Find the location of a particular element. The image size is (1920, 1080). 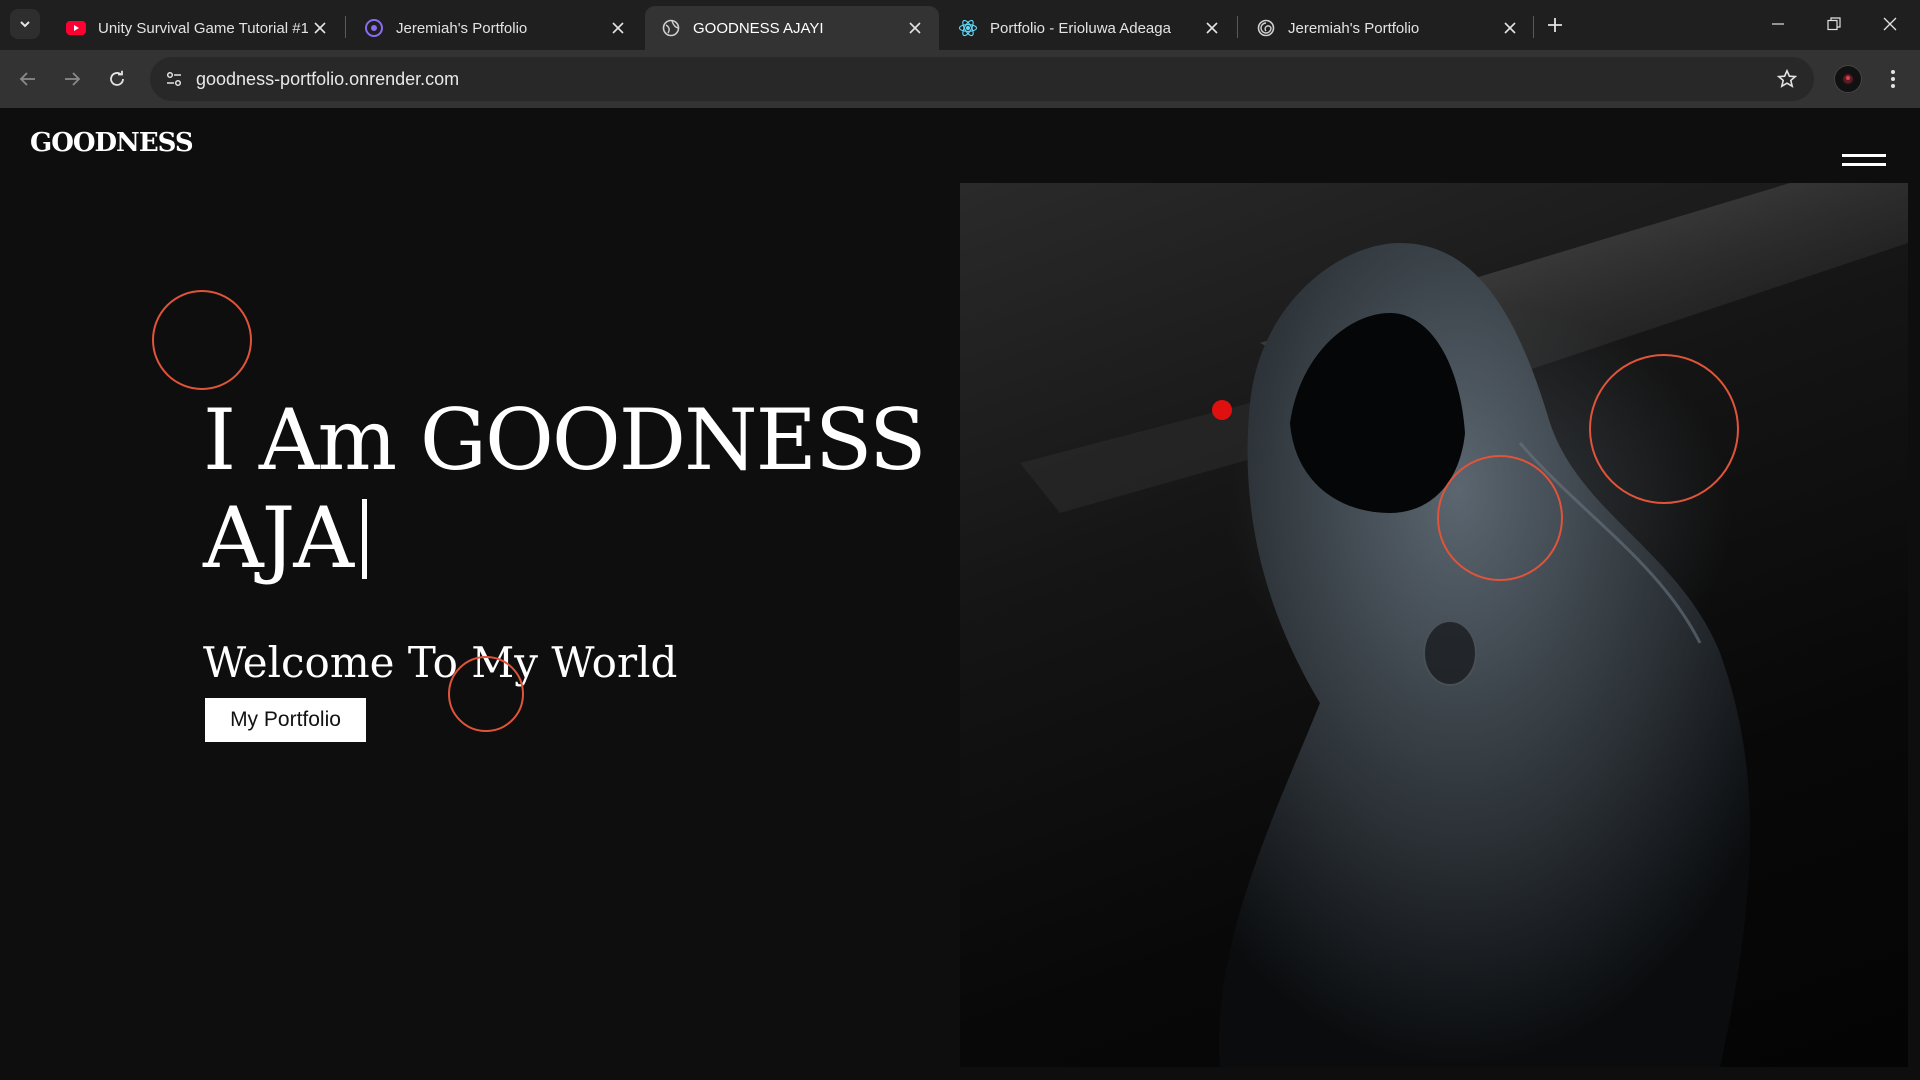

close-window-button is located at coordinates (1890, 24).